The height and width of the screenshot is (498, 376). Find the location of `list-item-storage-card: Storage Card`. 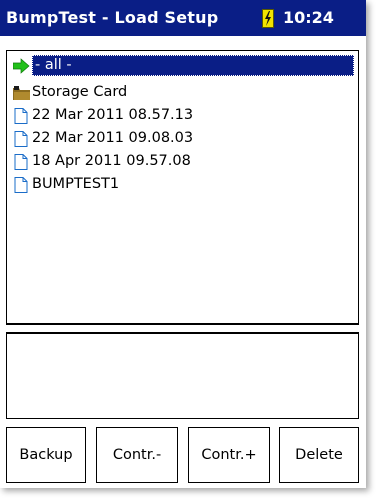

list-item-storage-card: Storage Card is located at coordinates (183, 92).